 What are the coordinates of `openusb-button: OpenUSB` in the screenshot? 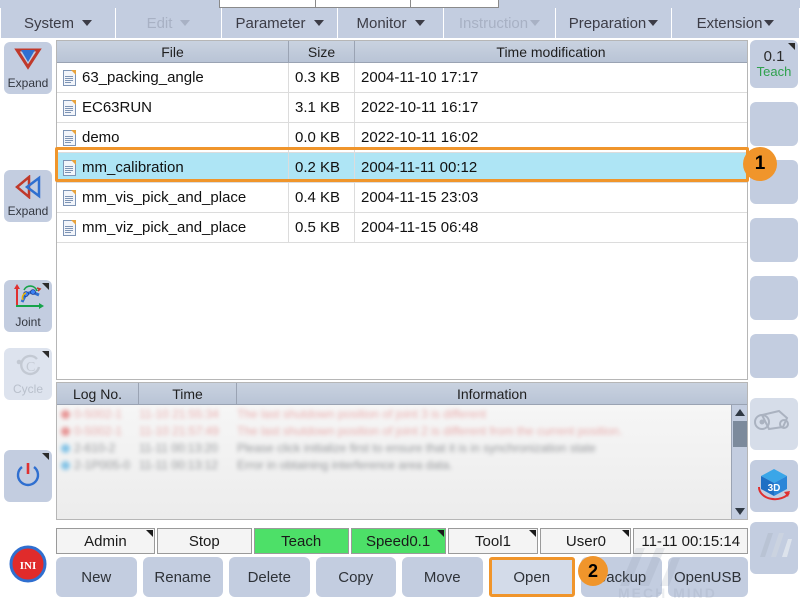 It's located at (707, 577).